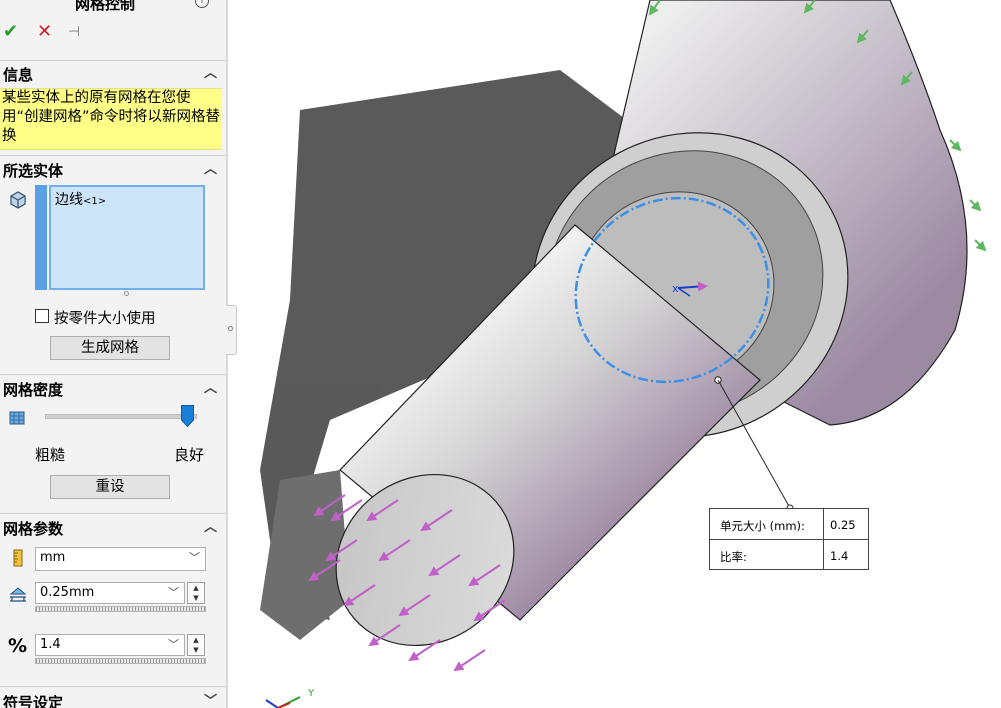 The image size is (1001, 708). Describe the element at coordinates (113, 699) in the screenshot. I see `section-header-symbol-settings: 符号设定 ﹀` at that location.